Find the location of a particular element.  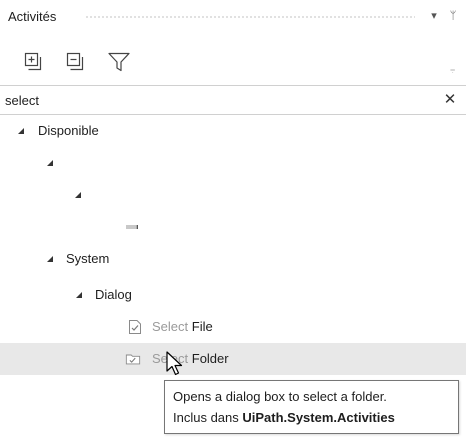

tree-node-label: Dialog is located at coordinates (113, 294).